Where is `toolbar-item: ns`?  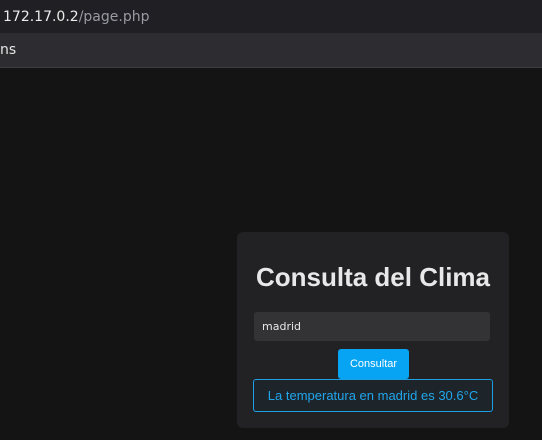 toolbar-item: ns is located at coordinates (8, 50).